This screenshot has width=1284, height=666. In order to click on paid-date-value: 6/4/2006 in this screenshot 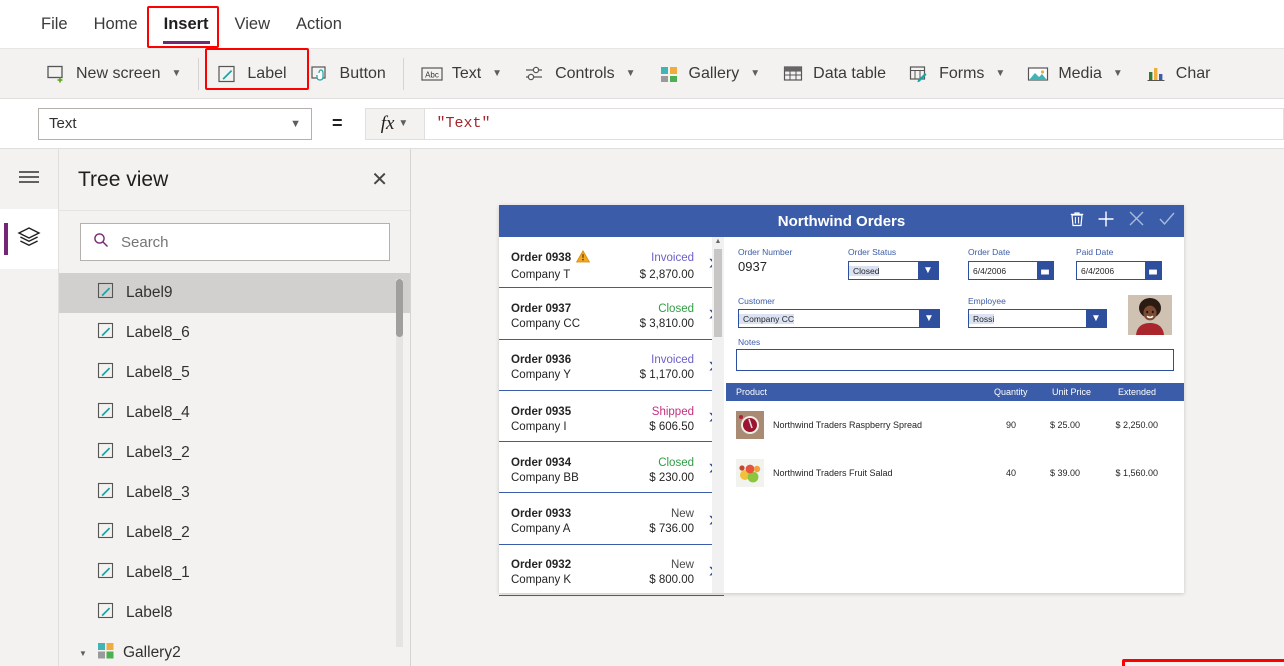, I will do `click(1098, 270)`.